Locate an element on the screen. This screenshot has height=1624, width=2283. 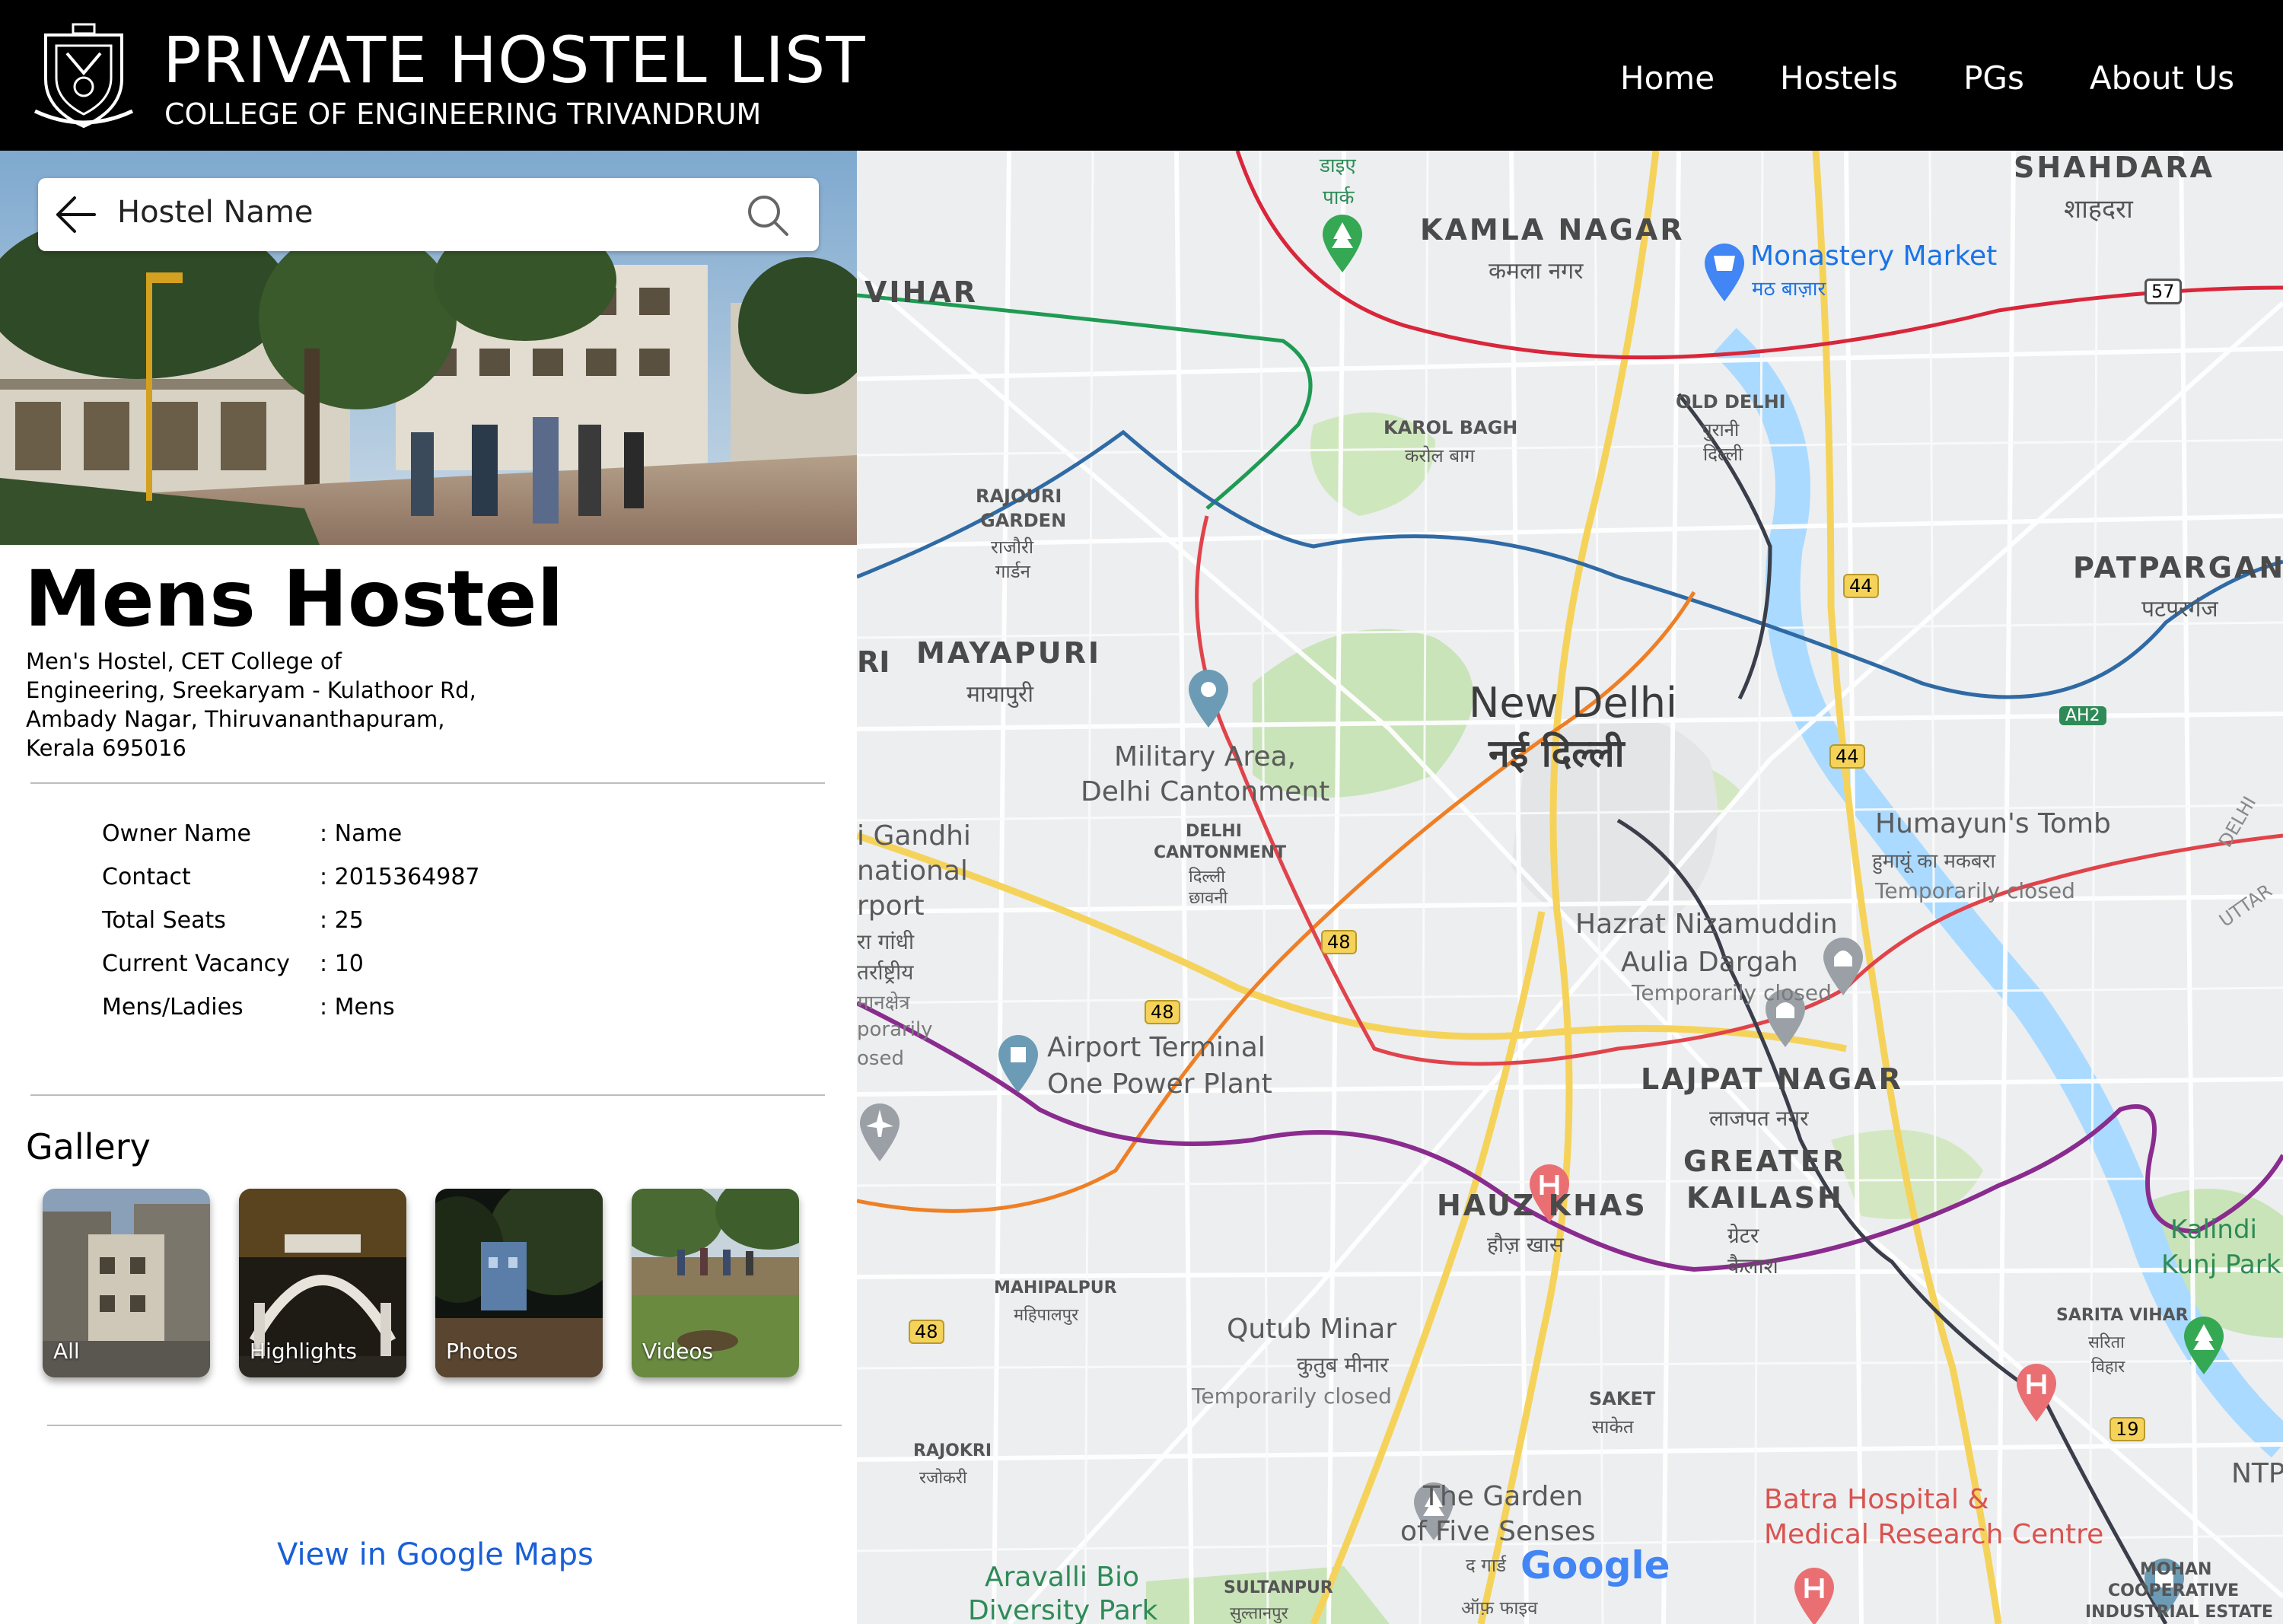
address-line: Kerala 695016 is located at coordinates (106, 748).